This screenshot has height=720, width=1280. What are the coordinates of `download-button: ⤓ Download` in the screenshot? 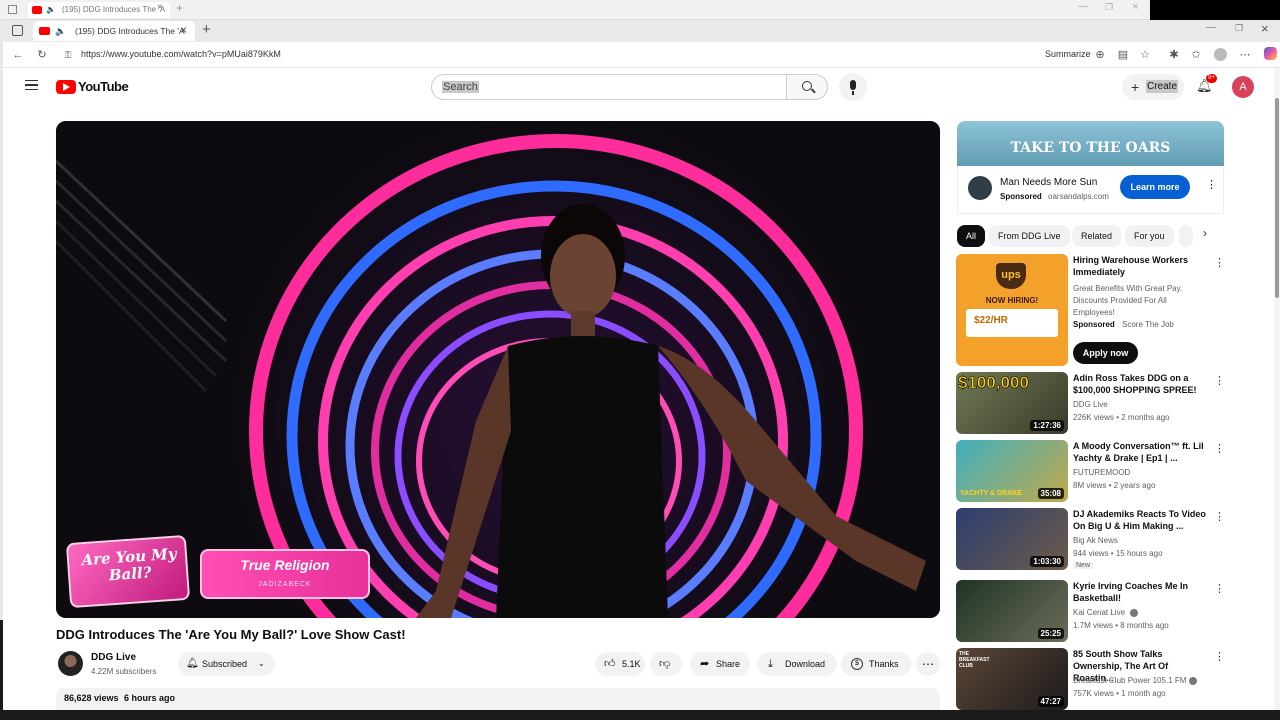 It's located at (797, 664).